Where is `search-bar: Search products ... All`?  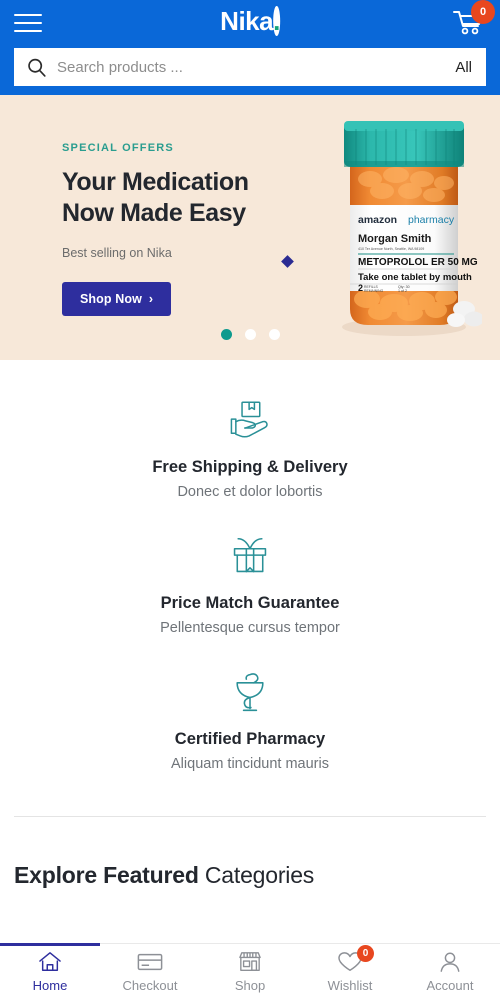
search-bar: Search products ... All is located at coordinates (250, 67).